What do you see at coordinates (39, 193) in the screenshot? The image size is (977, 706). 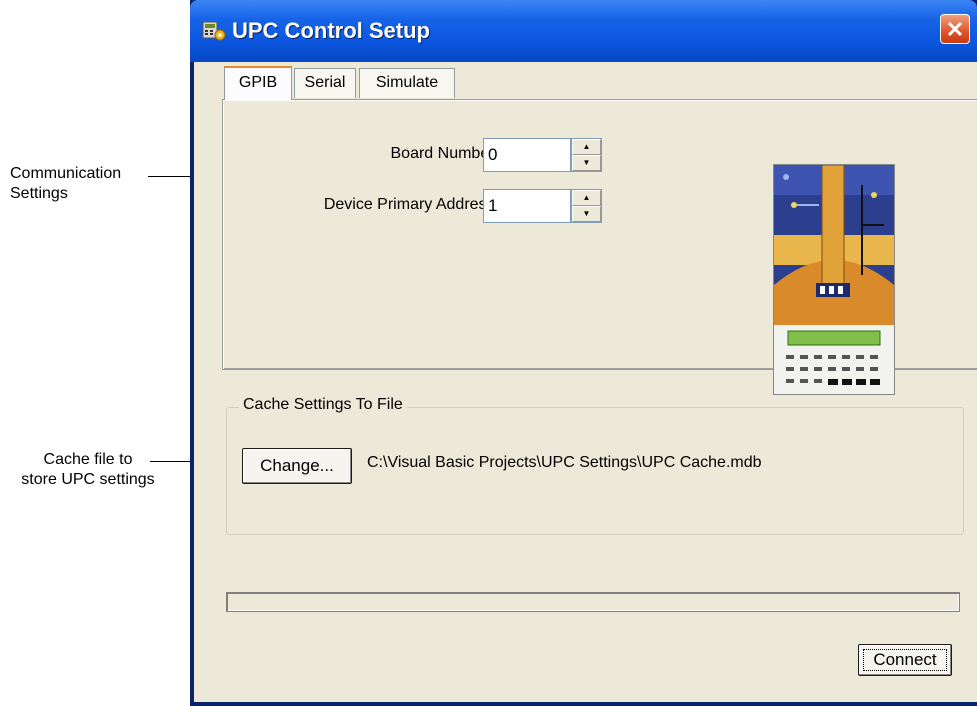 I see `annotation-communication-line2: Settings` at bounding box center [39, 193].